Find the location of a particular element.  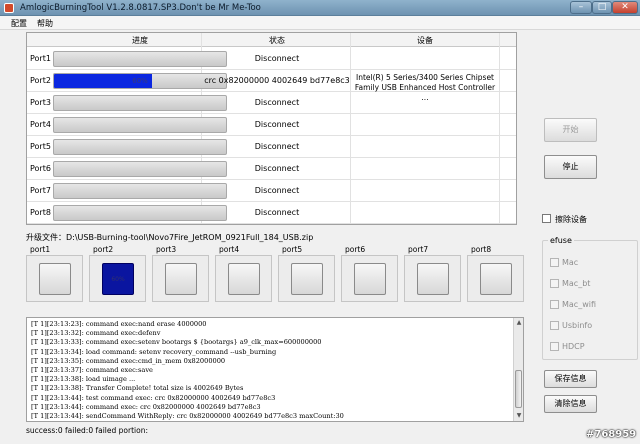

table-row: Port3 Disconnect is located at coordinates (271, 103).